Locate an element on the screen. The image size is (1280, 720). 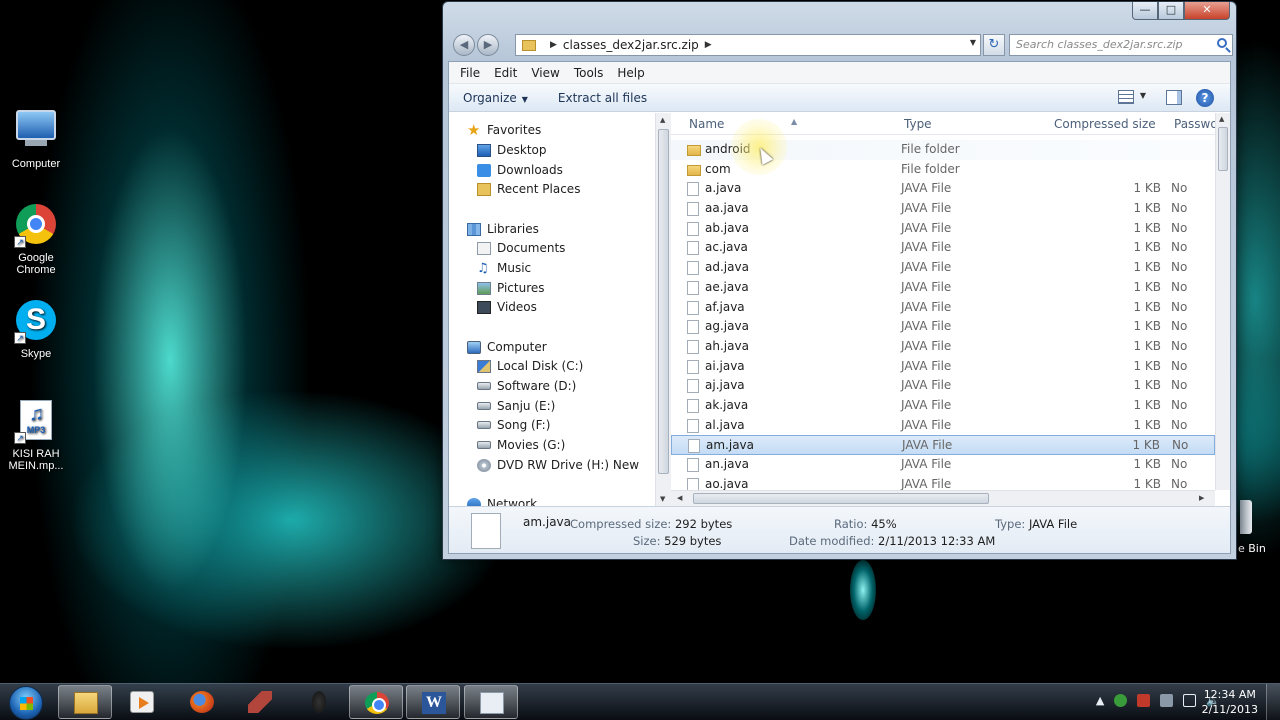
menu-edit: Edit is located at coordinates (505, 73).